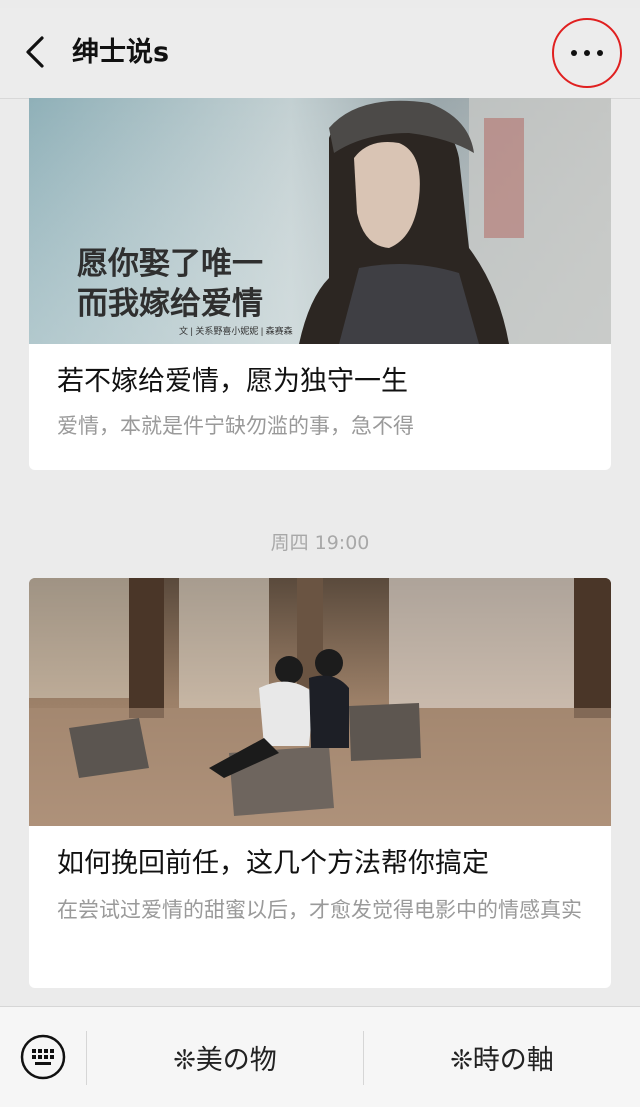  I want to click on menu-item-label: ❊美の物, so click(225, 1060).